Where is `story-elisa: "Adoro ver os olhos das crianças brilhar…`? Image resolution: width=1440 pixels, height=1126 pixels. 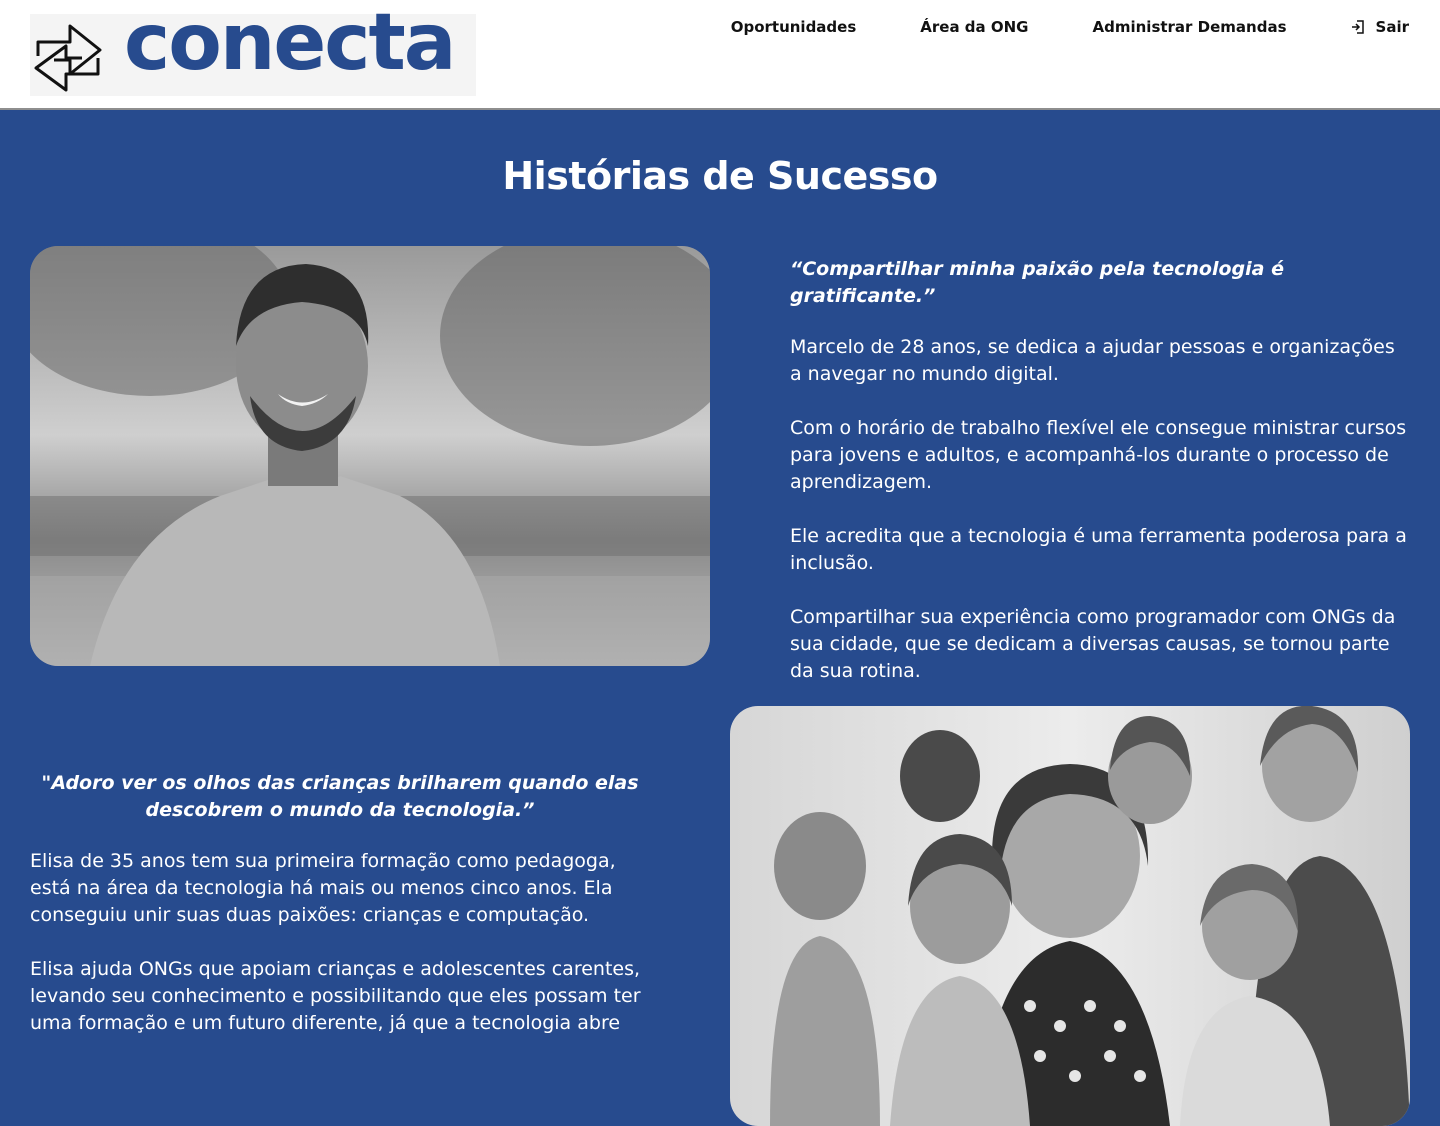
story-elisa: "Adoro ver os olhos das crianças brilhar… is located at coordinates (340, 917).